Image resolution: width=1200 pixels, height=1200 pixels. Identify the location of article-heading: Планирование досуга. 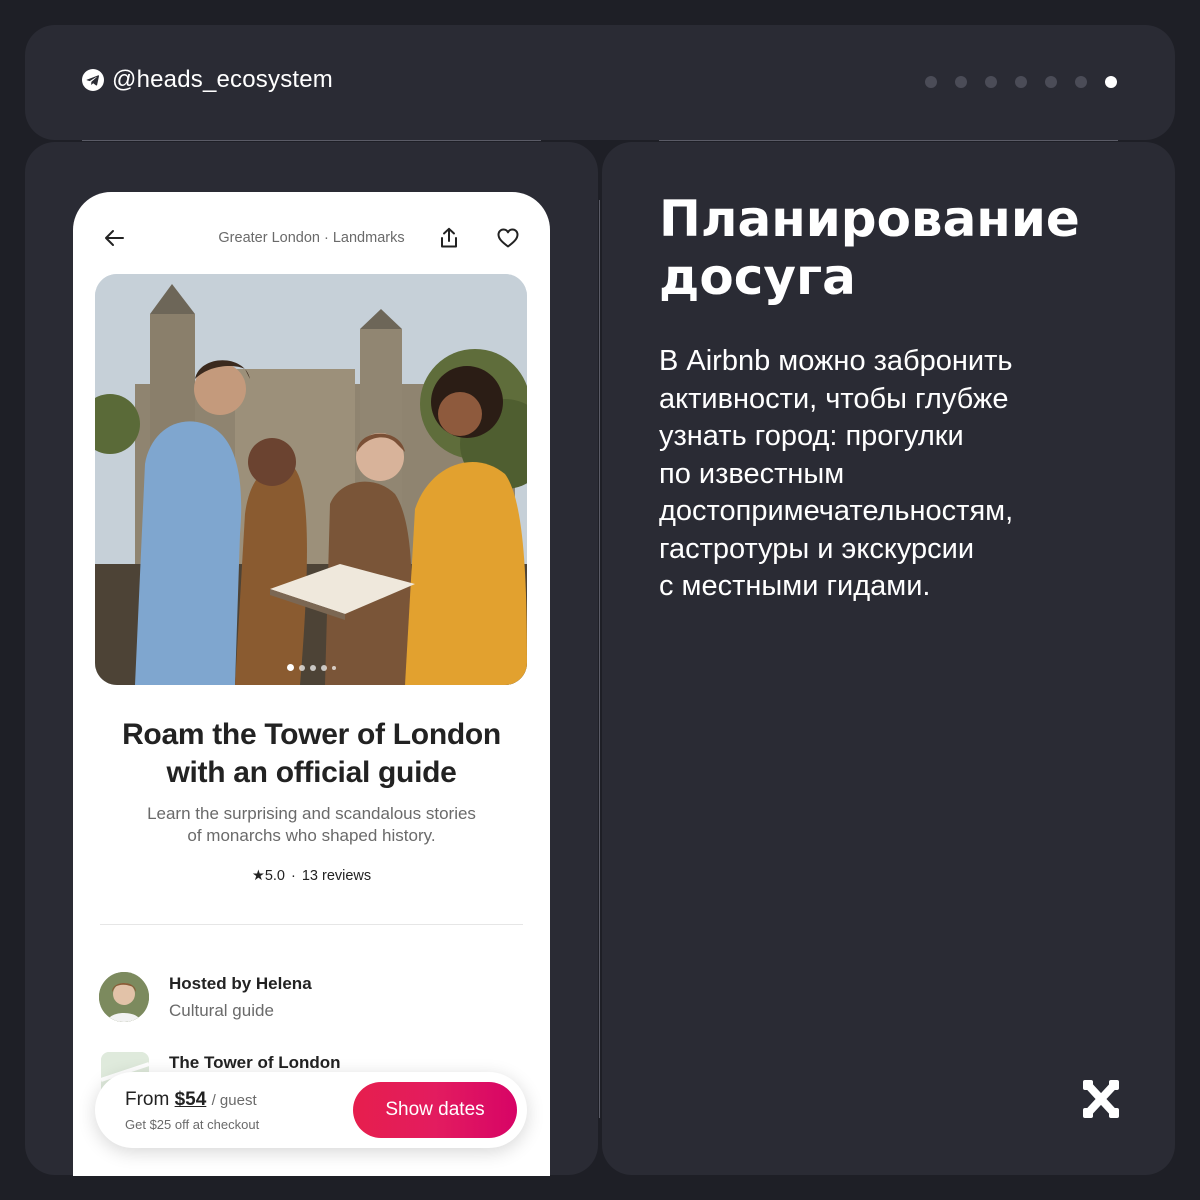
(869, 248).